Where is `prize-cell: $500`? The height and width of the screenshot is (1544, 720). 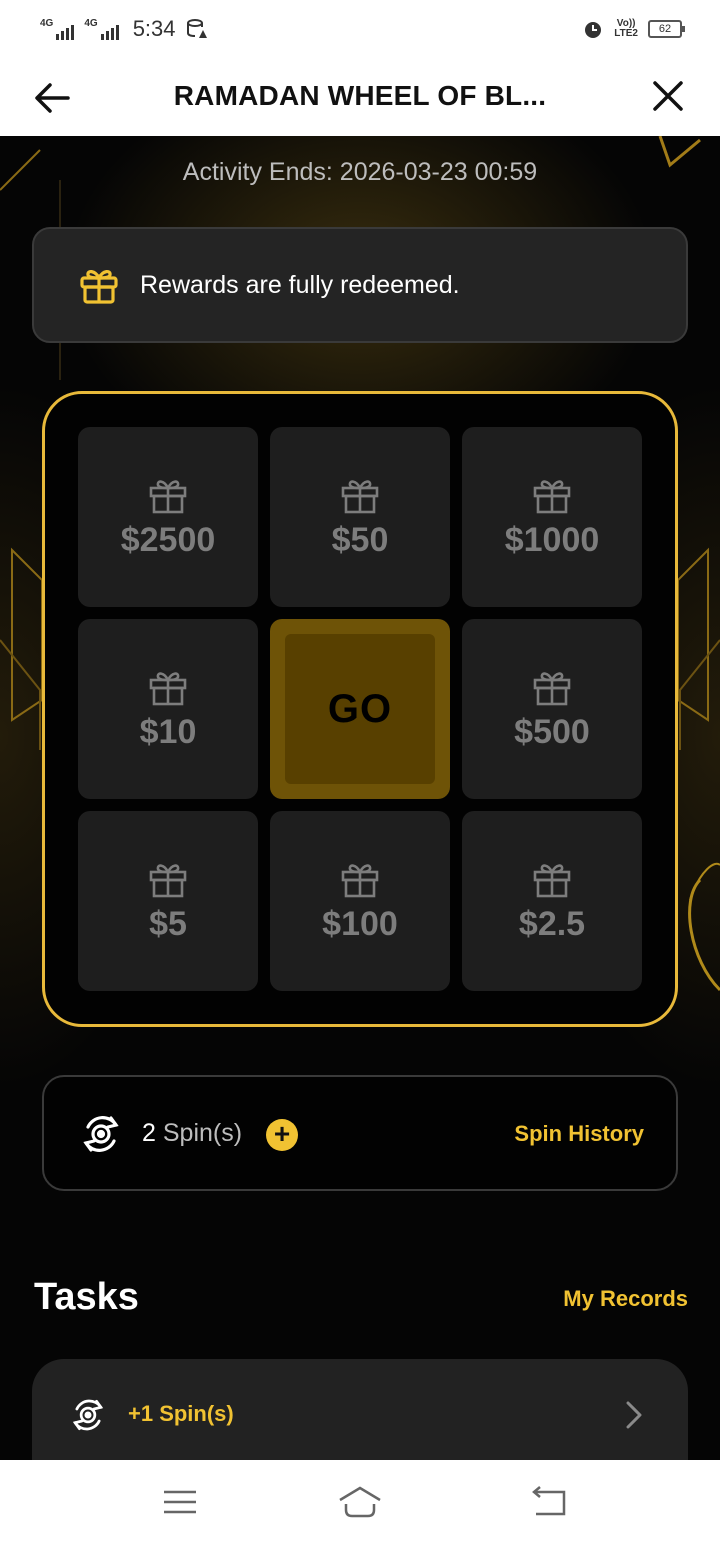 prize-cell: $500 is located at coordinates (552, 709).